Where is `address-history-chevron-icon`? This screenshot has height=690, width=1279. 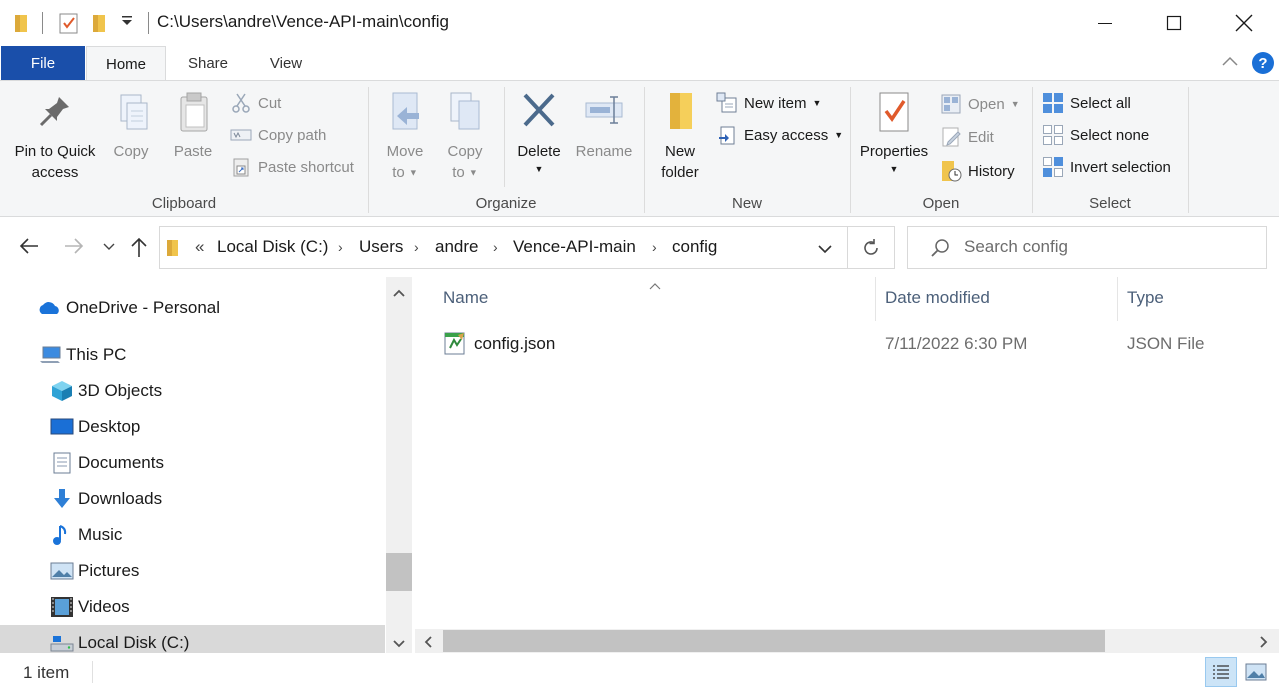 address-history-chevron-icon is located at coordinates (825, 251).